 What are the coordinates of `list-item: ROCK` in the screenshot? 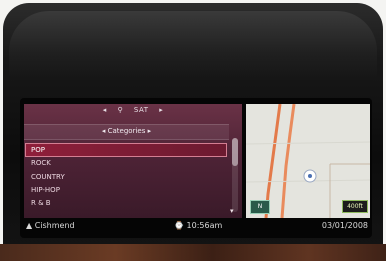 It's located at (126, 163).